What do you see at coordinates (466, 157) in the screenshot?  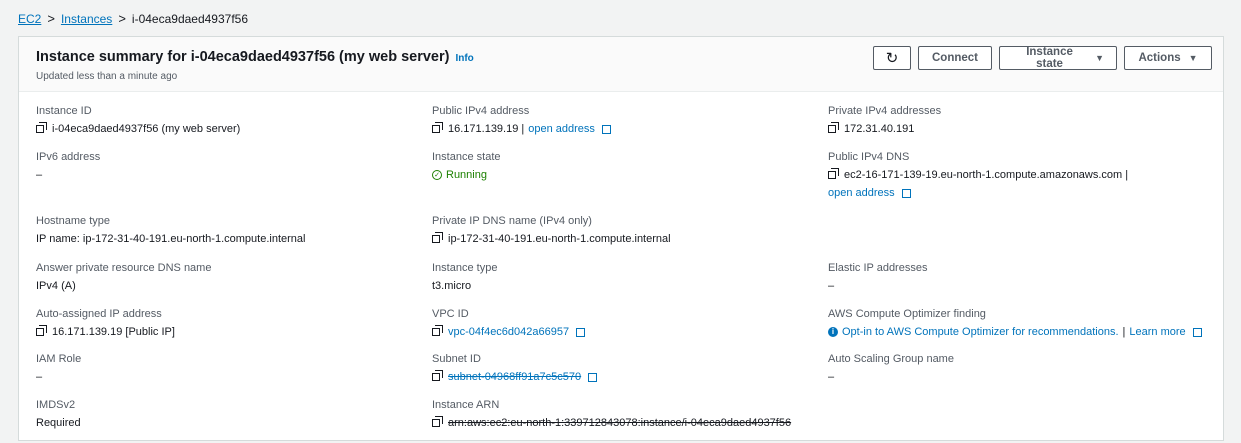 I see `field-label: Instance state` at bounding box center [466, 157].